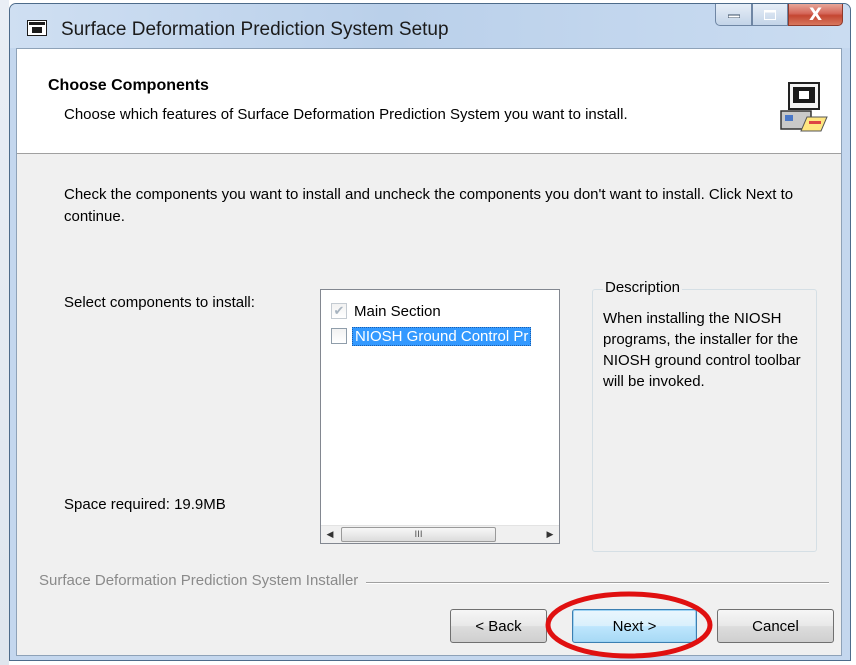 This screenshot has width=856, height=665. What do you see at coordinates (442, 336) in the screenshot?
I see `component-label: NIOSH Ground Control Pr` at bounding box center [442, 336].